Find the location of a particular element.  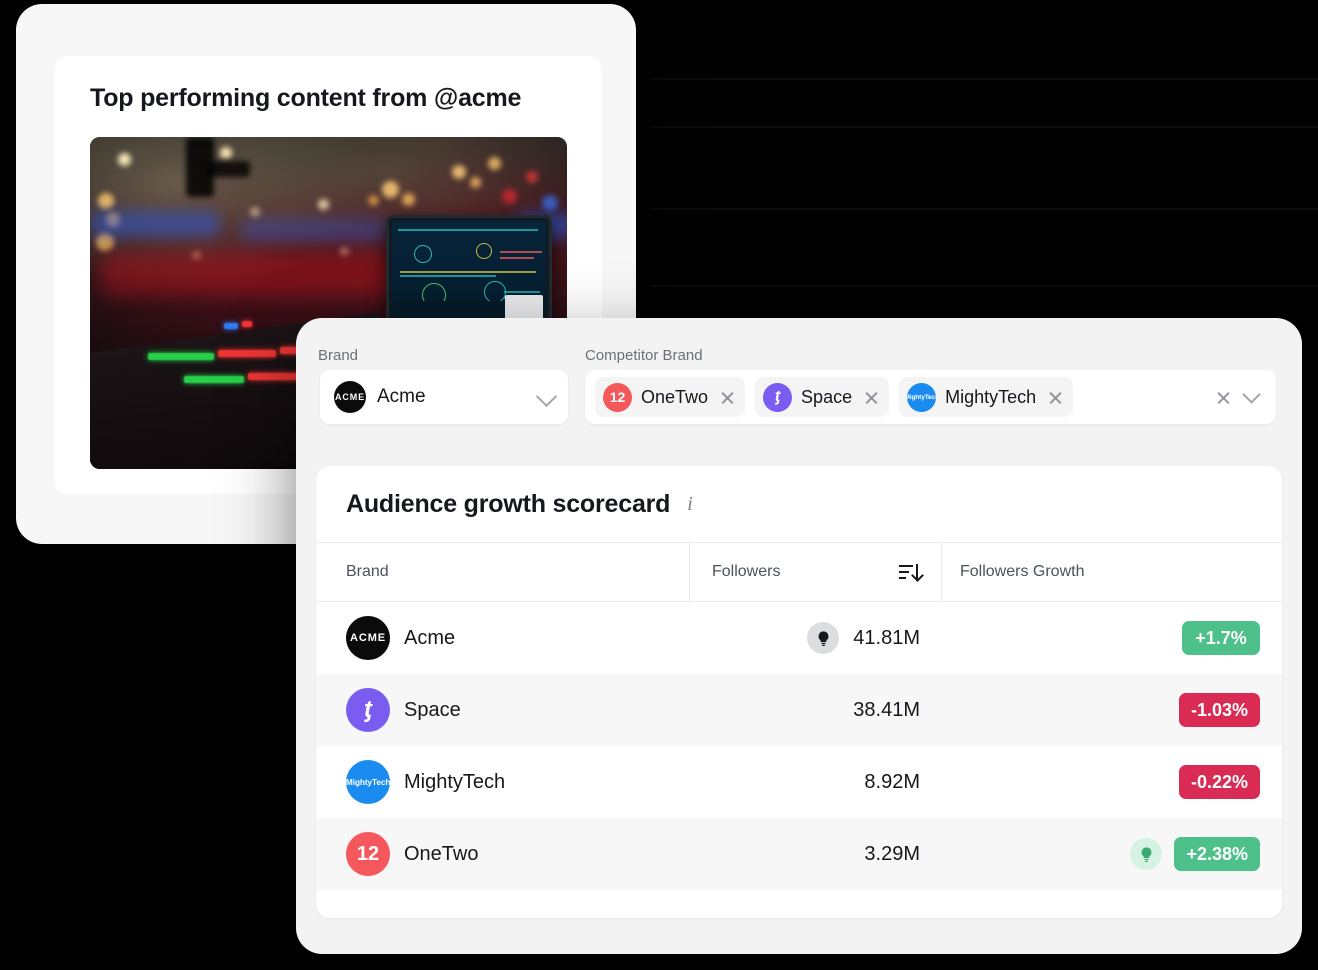

row-avatar-mightytech: MightyTech is located at coordinates (368, 782).